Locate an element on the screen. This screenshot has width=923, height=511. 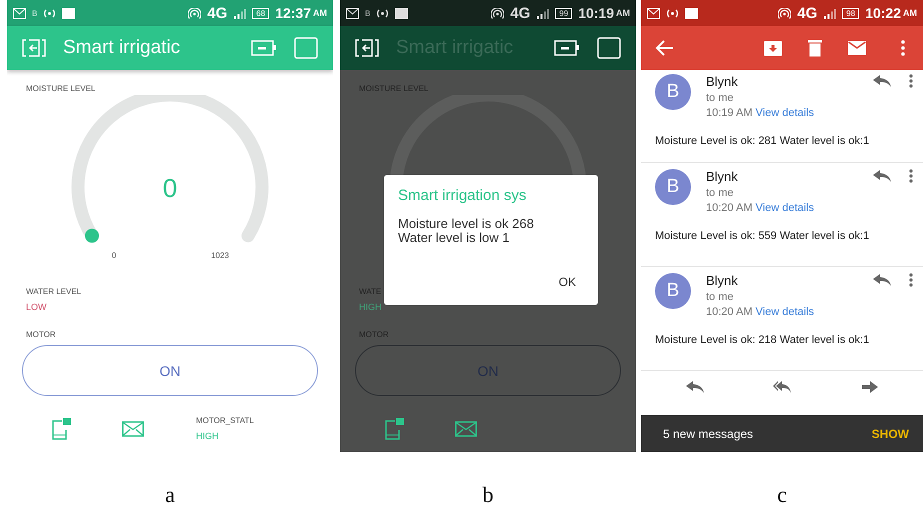
show-button: SHOW is located at coordinates (890, 433).